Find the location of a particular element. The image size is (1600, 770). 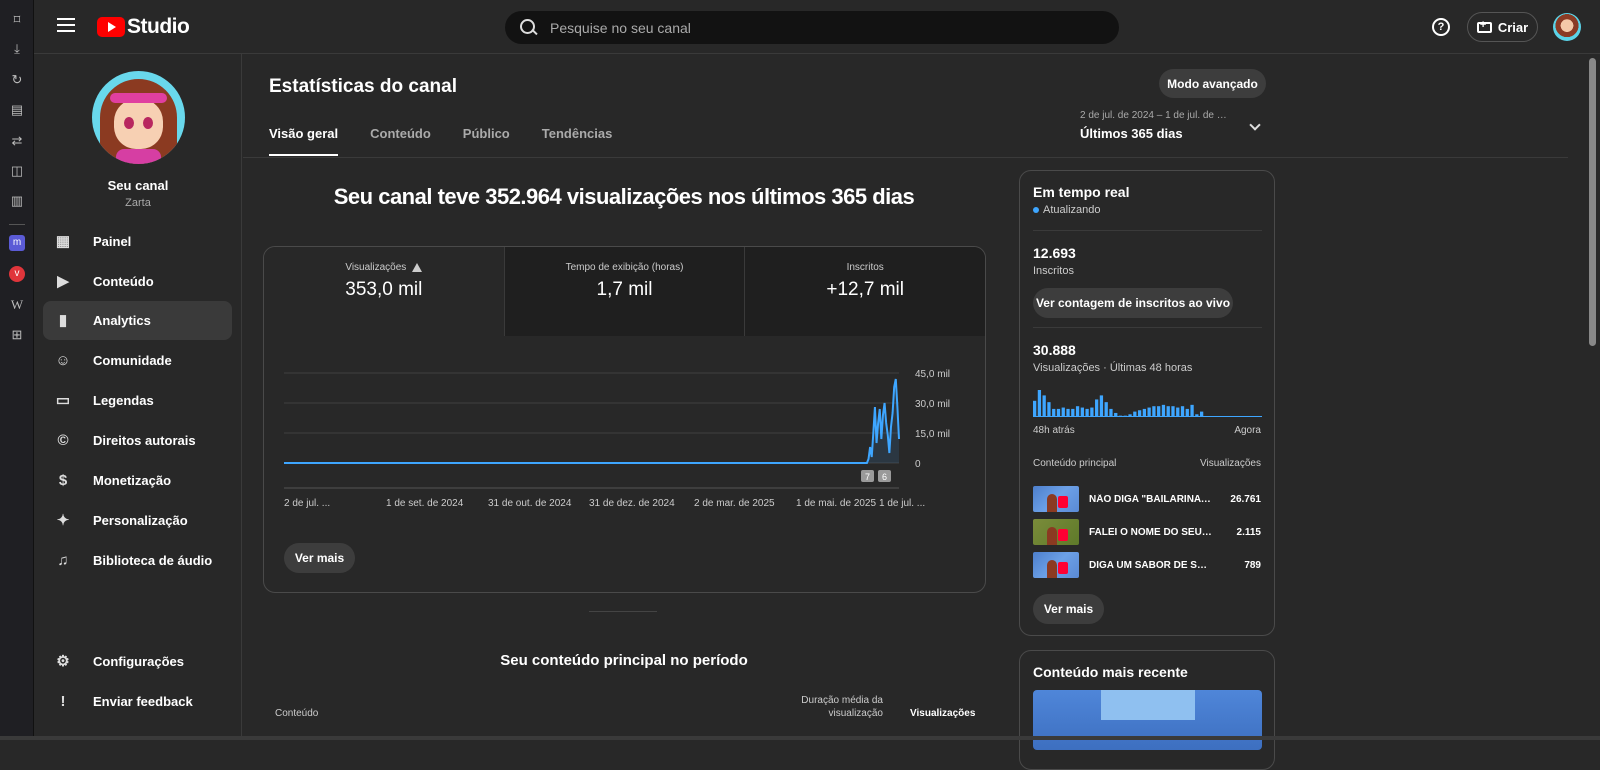

subscriber-label: Inscritos is located at coordinates (1053, 271).